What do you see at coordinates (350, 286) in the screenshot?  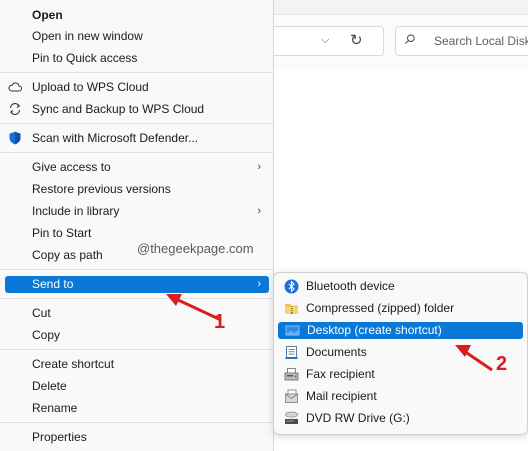 I see `submenu-item-label: Bluetooth device` at bounding box center [350, 286].